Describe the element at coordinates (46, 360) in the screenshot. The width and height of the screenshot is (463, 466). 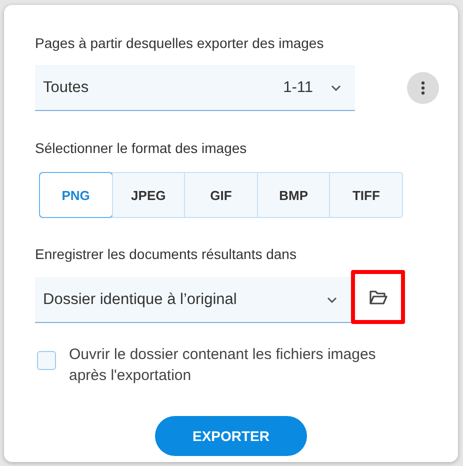
I see `checkbox` at that location.